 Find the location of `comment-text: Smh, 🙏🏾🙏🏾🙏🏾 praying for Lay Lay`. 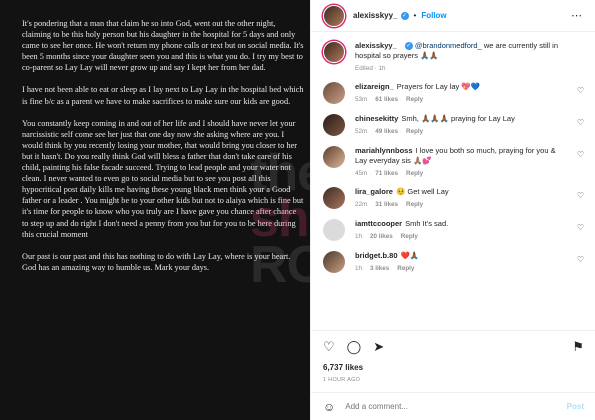

comment-text: Smh, 🙏🏾🙏🏾🙏🏾 praying for Lay Lay is located at coordinates (458, 118).